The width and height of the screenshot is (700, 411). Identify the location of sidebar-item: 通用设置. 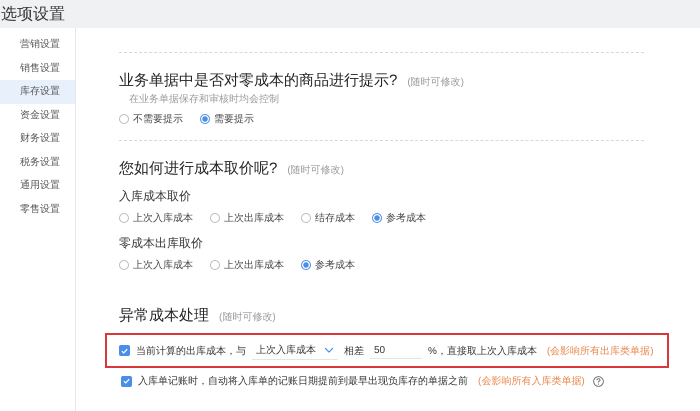
(37, 186).